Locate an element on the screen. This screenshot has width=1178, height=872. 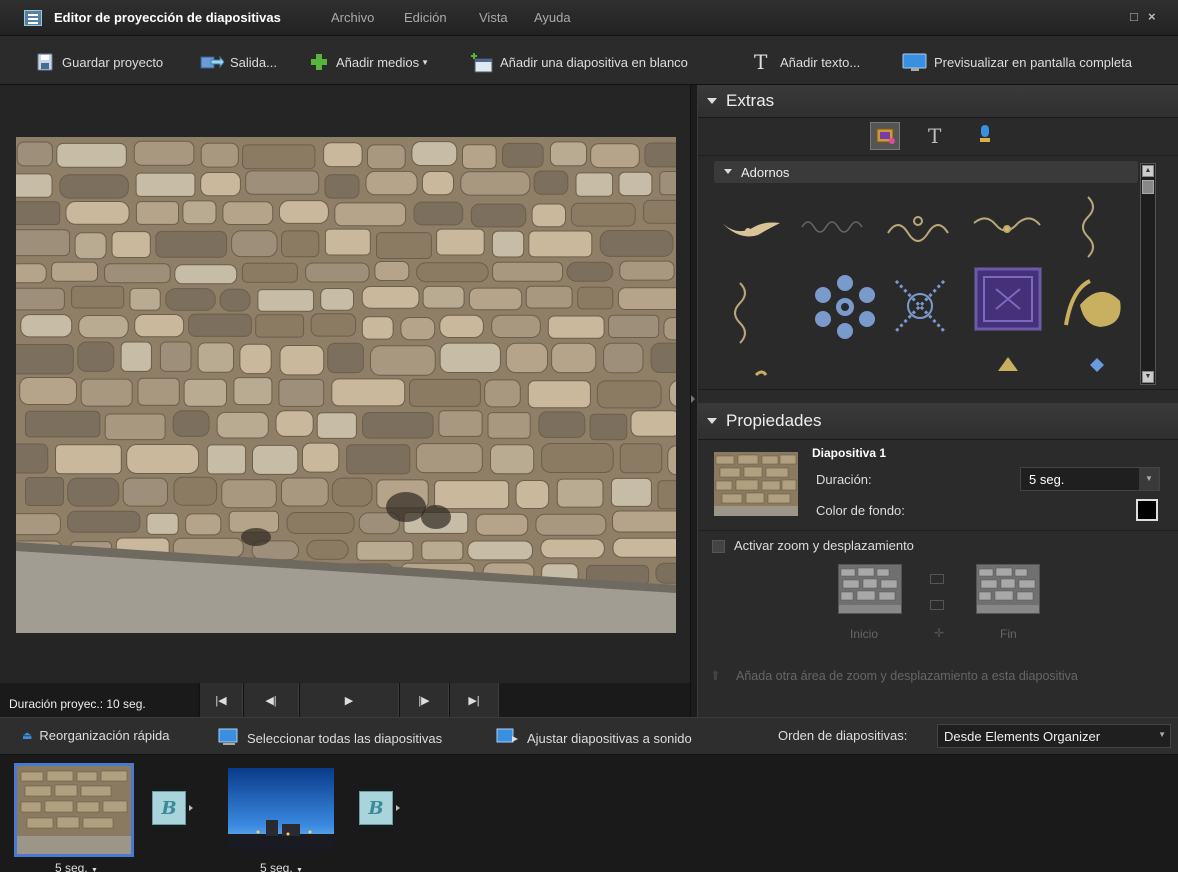
duration-value: 5 seg. is located at coordinates (1047, 479).